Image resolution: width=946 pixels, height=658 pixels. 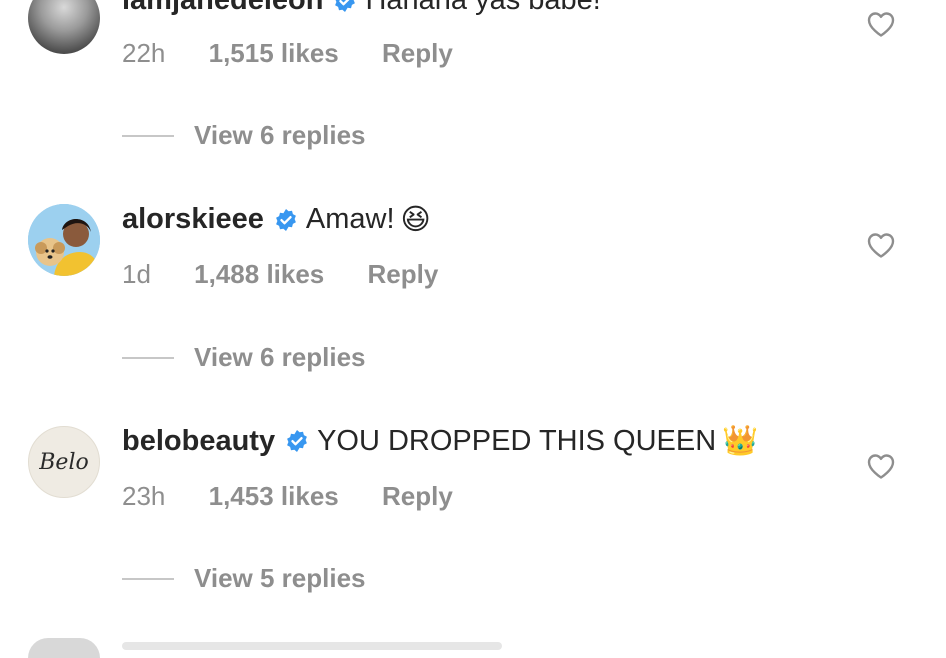 What do you see at coordinates (740, 441) in the screenshot?
I see `crown-emoji: 👑` at bounding box center [740, 441].